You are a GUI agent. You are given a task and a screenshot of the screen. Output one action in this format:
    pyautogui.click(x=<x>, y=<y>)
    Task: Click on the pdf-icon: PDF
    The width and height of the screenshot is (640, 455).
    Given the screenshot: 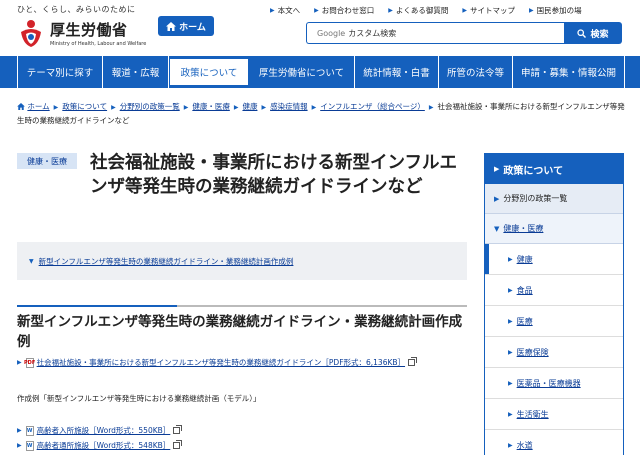 What is the action you would take?
    pyautogui.click(x=30, y=362)
    